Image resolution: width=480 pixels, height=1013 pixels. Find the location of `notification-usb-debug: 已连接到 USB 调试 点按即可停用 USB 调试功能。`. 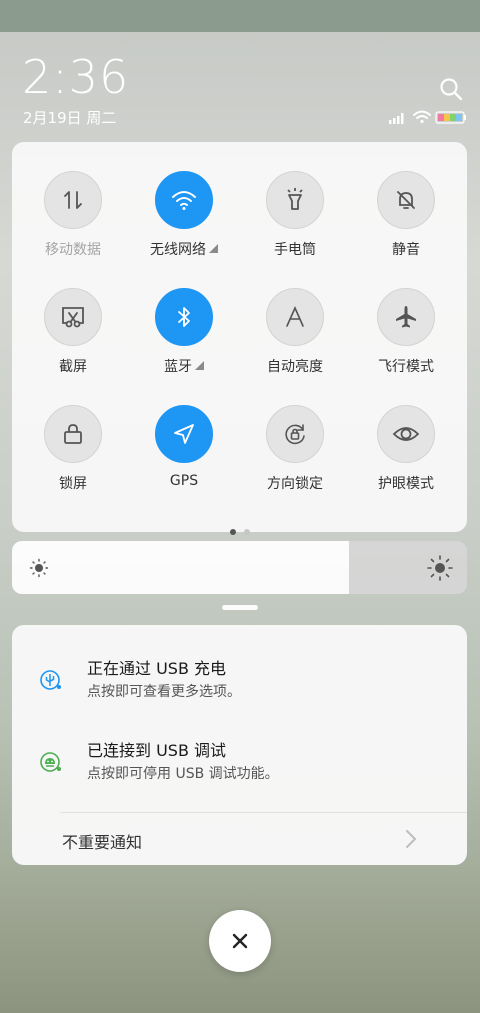

notification-usb-debug: 已连接到 USB 调试 点按即可停用 USB 调试功能。 is located at coordinates (239, 770).